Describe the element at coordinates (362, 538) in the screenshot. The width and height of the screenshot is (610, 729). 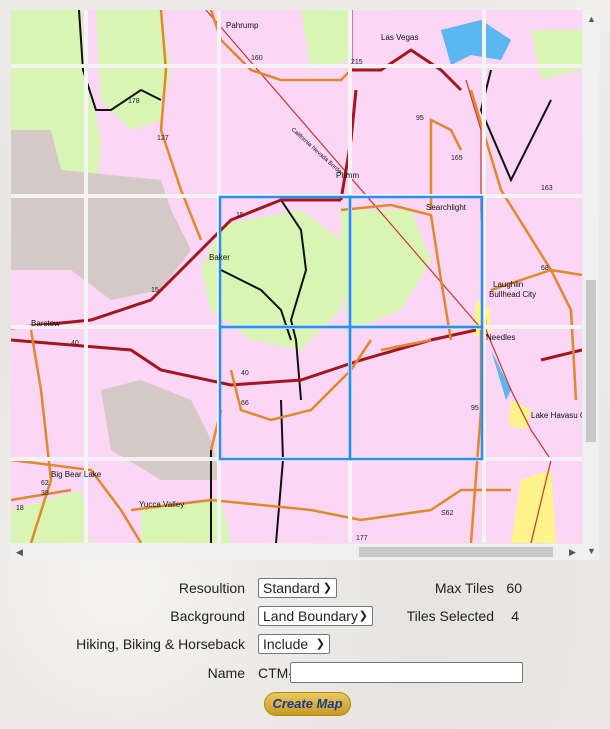
I see `svg-text: 177` at that location.